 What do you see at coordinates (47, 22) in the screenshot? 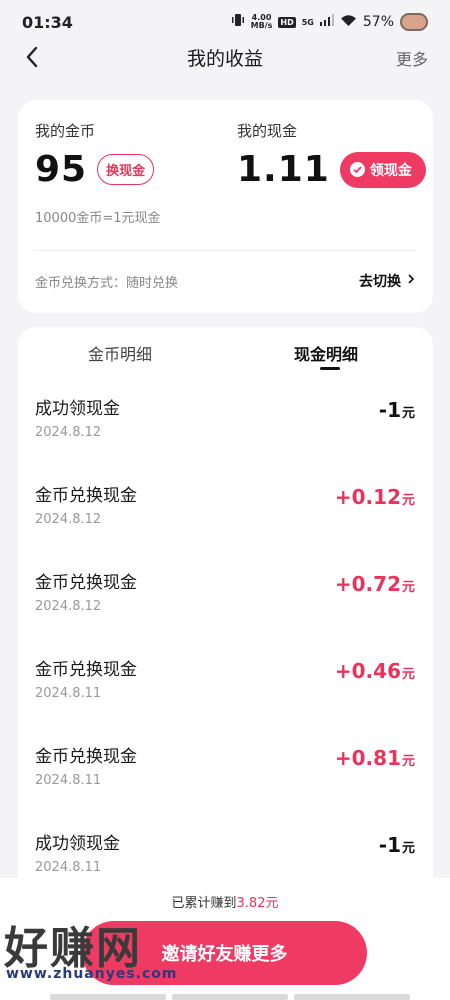
I see `status-time: 01:34` at bounding box center [47, 22].